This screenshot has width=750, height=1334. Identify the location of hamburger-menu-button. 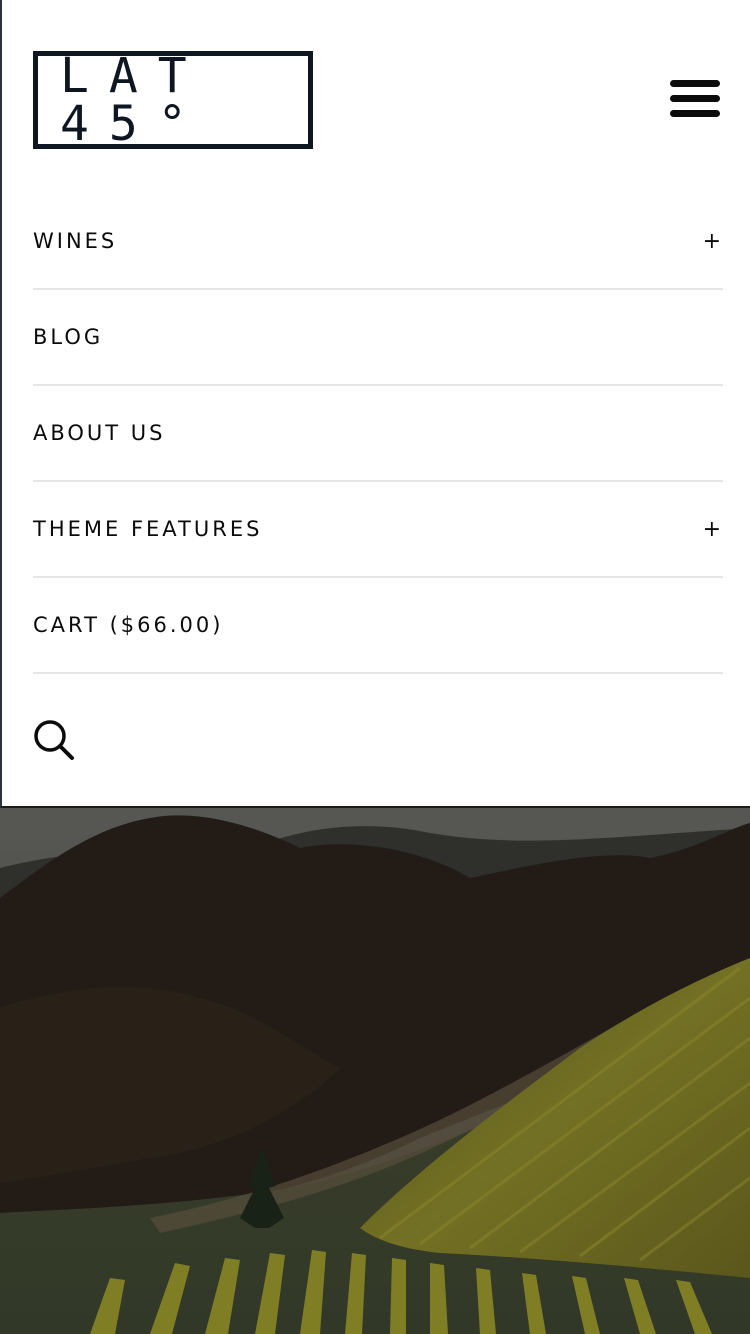
(695, 99).